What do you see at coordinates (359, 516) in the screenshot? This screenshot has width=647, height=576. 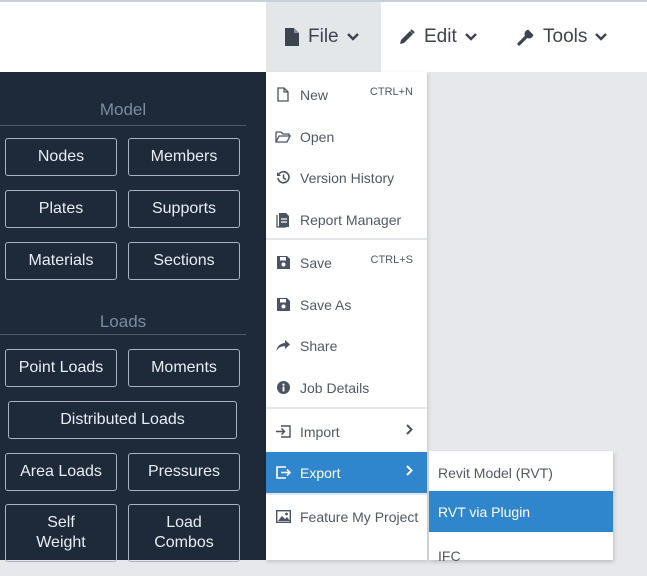 I see `menu-item-label: Feature My Project` at bounding box center [359, 516].